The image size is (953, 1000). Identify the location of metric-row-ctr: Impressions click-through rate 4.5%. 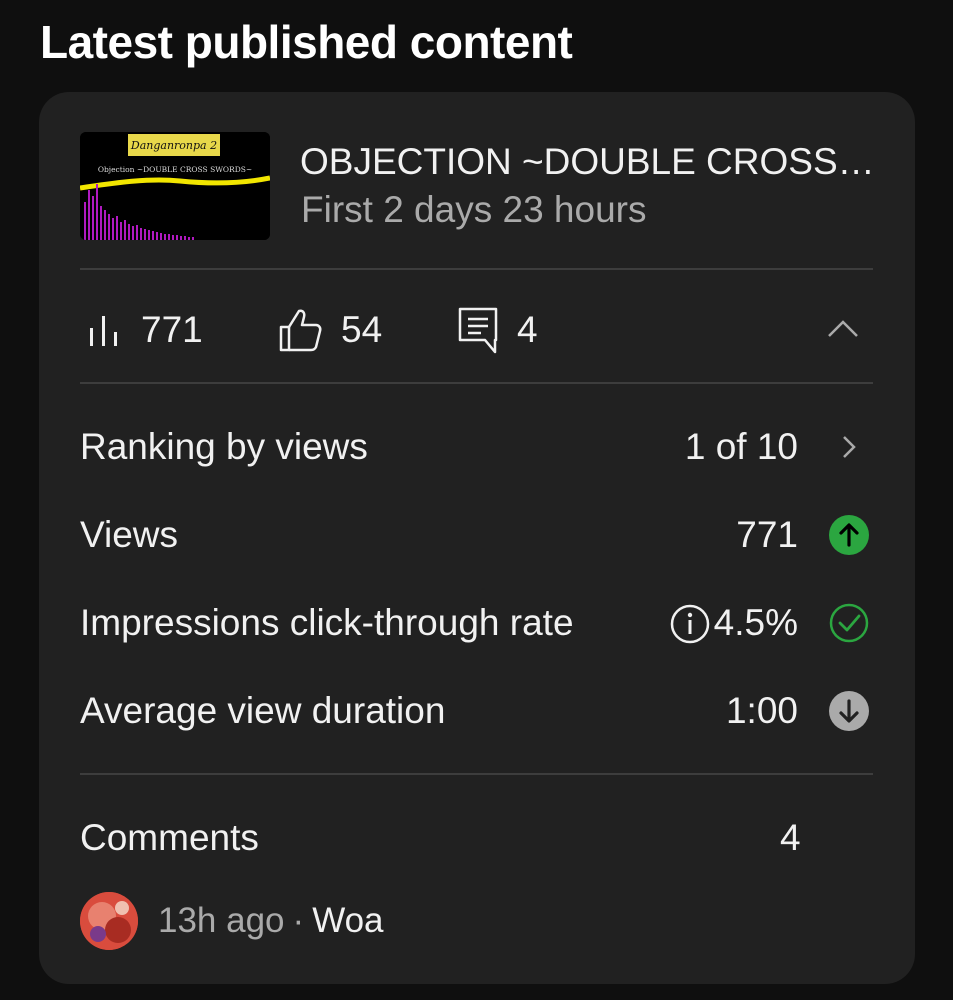
(476, 623).